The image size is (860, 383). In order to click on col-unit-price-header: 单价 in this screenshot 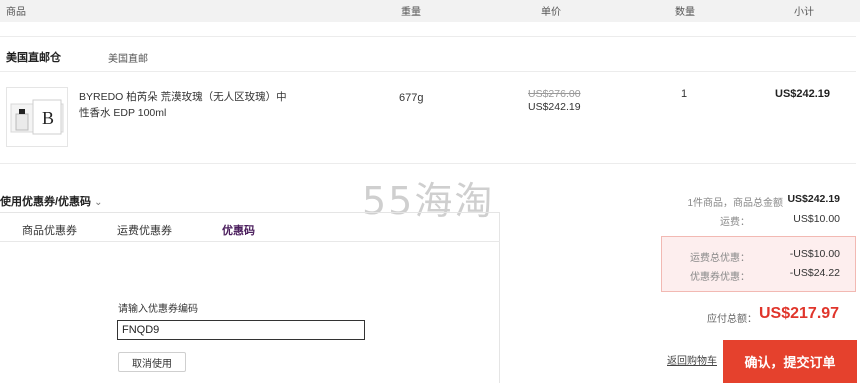, I will do `click(551, 12)`.